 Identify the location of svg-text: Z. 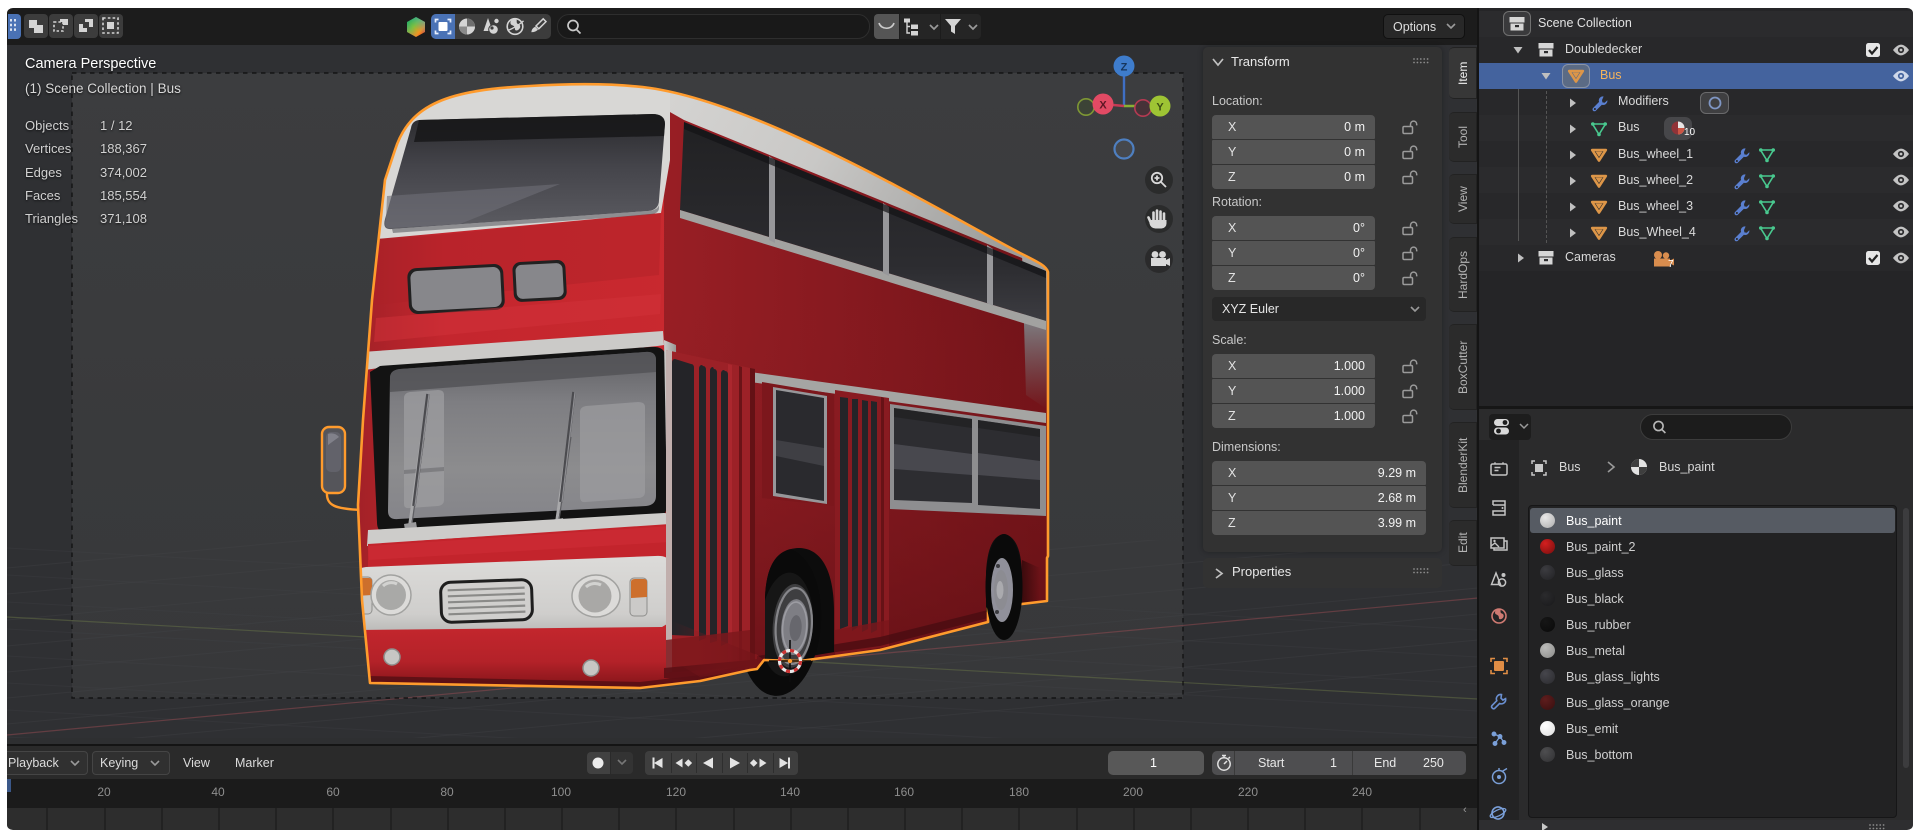
(1124, 68).